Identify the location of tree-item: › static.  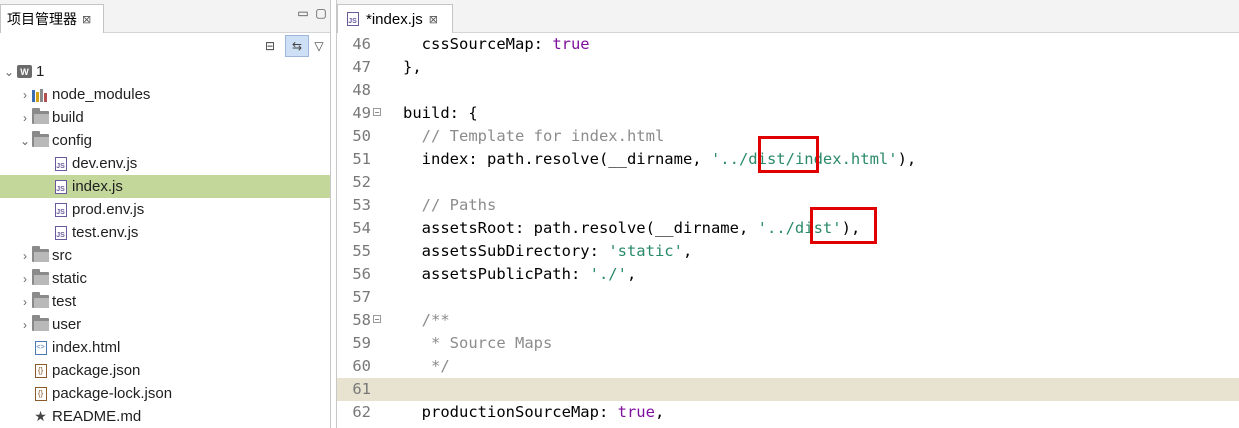
(165, 278).